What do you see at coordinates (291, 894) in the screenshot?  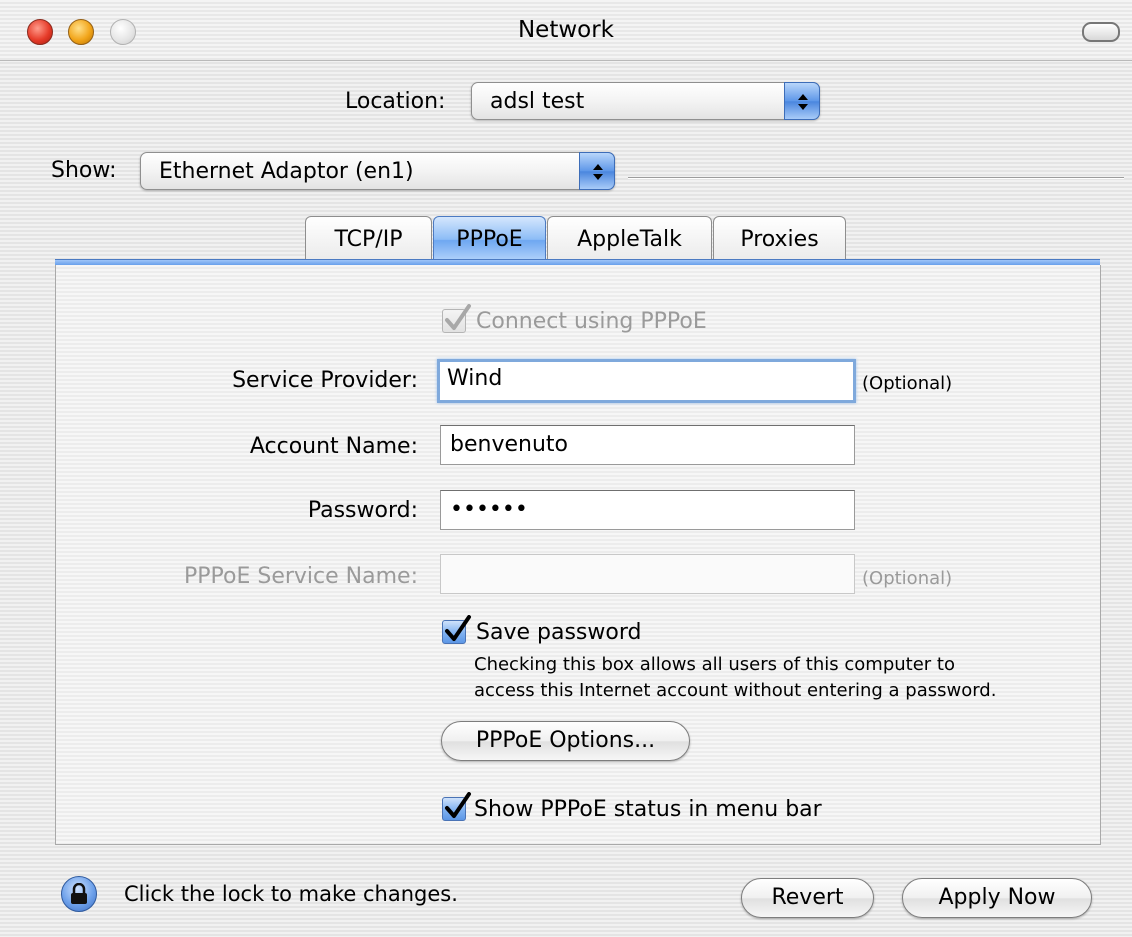 I see `lock-message: Click the lock to make changes.` at bounding box center [291, 894].